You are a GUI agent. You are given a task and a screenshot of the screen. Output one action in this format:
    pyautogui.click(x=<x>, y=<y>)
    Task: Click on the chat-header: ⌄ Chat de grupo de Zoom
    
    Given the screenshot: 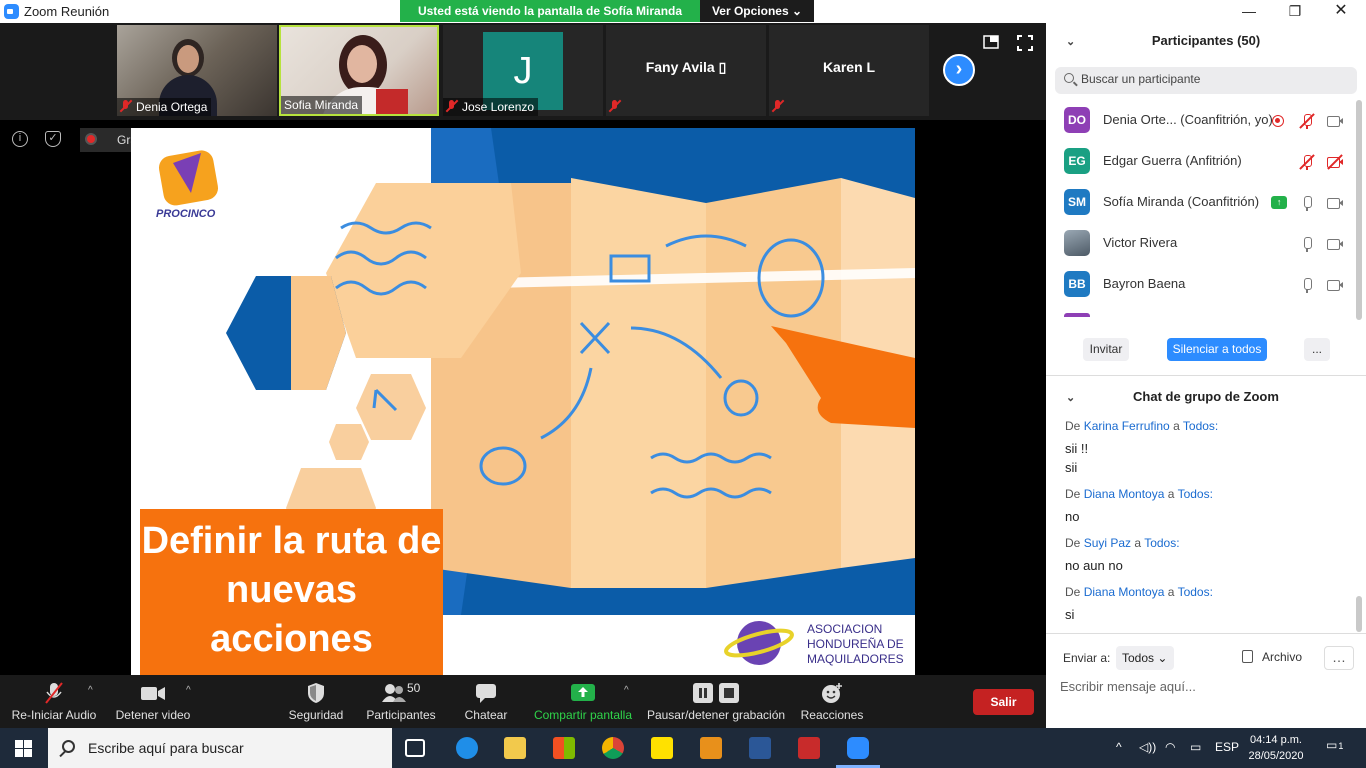 What is the action you would take?
    pyautogui.click(x=1172, y=396)
    